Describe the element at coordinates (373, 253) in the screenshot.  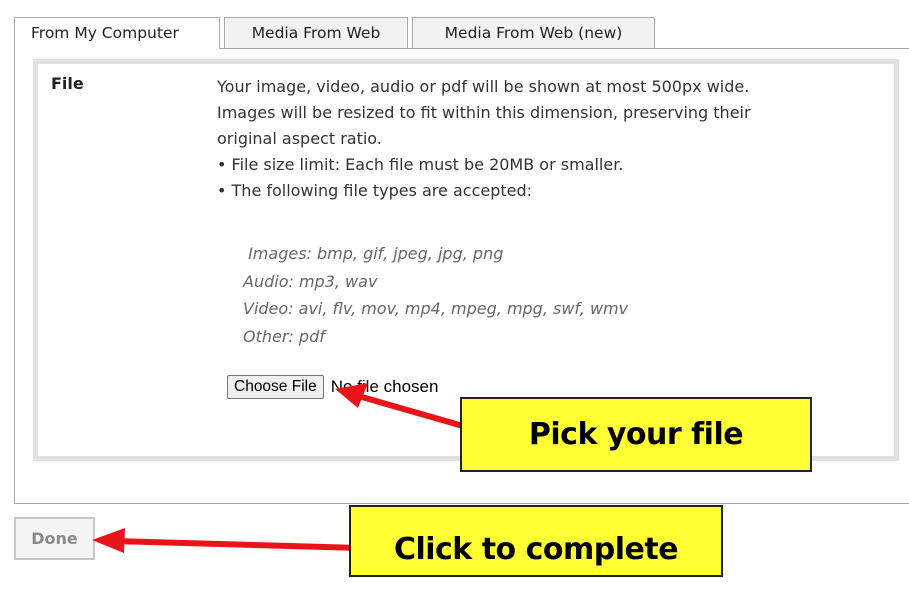
I see `types-images: Images: bmp, gif, jpeg, jpg, png` at that location.